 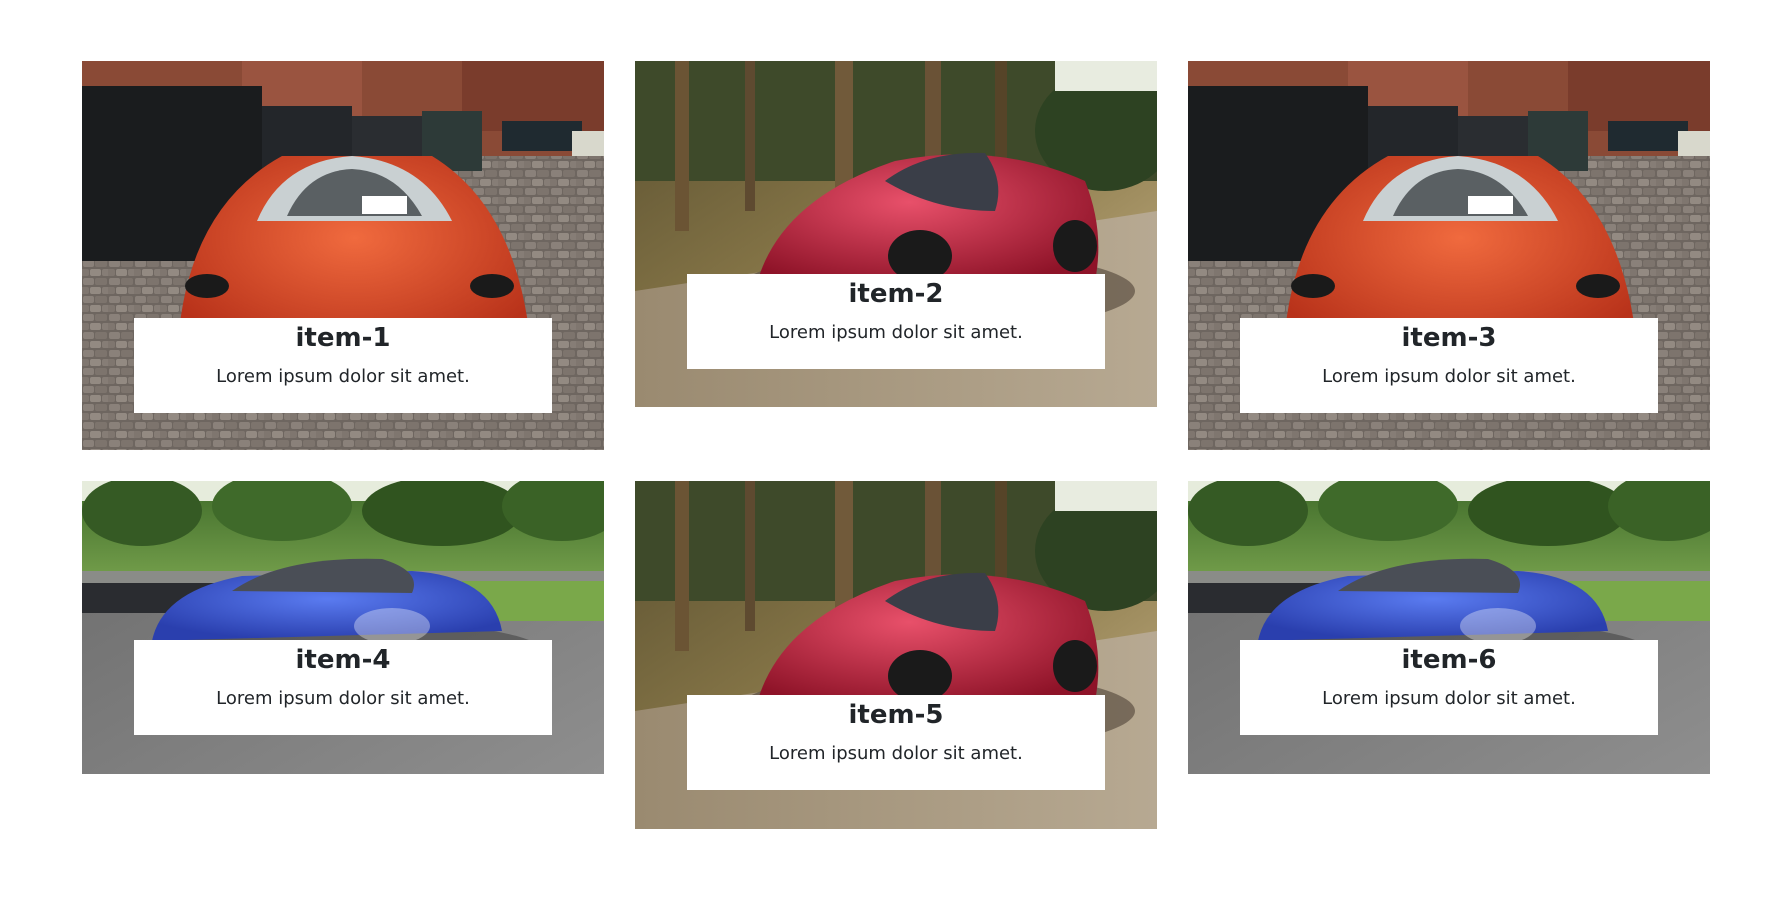 What do you see at coordinates (343, 660) in the screenshot?
I see `card-title: item-4` at bounding box center [343, 660].